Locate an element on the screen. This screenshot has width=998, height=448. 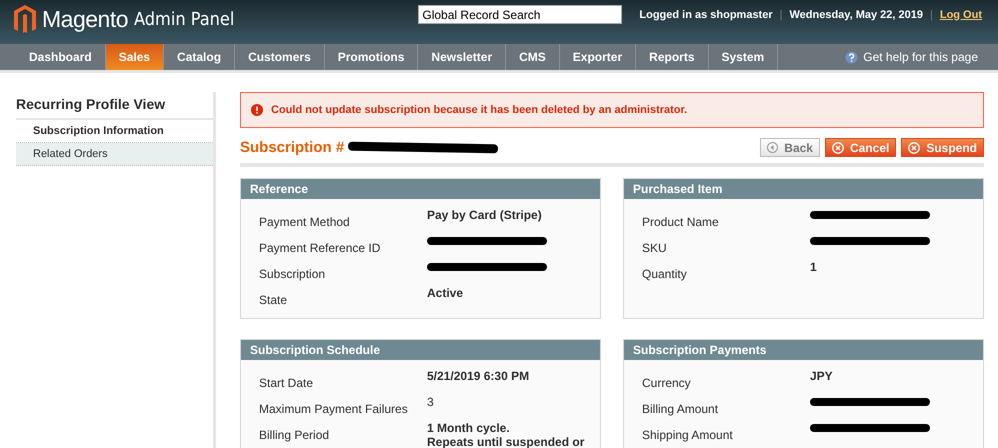
field-label: Product Name is located at coordinates (681, 221).